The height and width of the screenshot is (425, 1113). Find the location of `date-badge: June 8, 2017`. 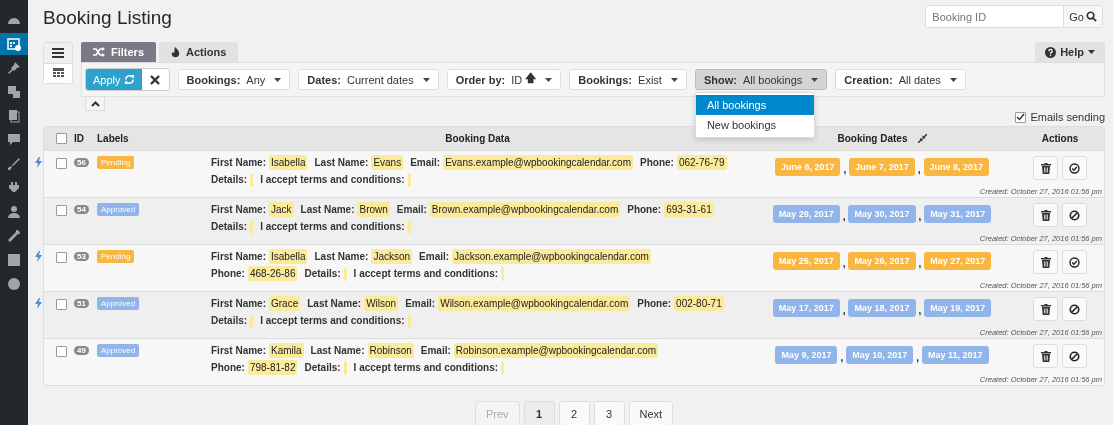

date-badge: June 8, 2017 is located at coordinates (956, 167).